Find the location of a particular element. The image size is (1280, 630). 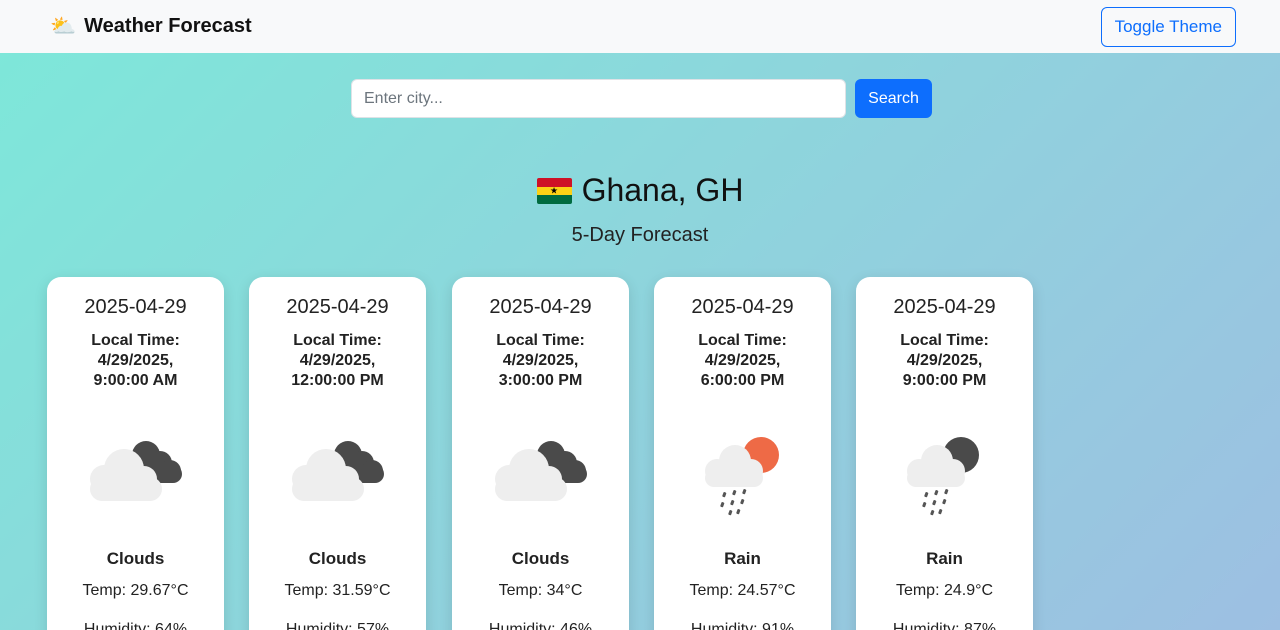

humidity: Humidity: 57% is located at coordinates (337, 625).